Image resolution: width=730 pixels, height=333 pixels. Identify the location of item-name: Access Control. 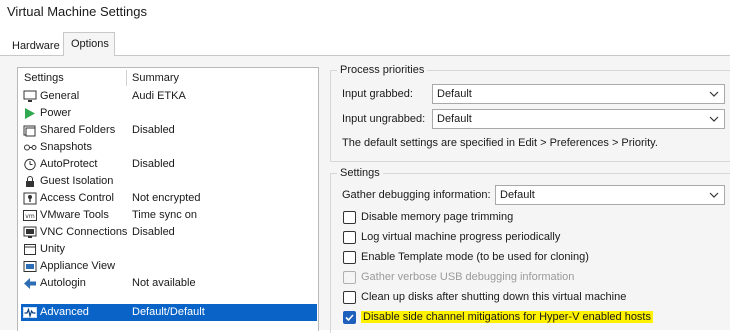
(77, 198).